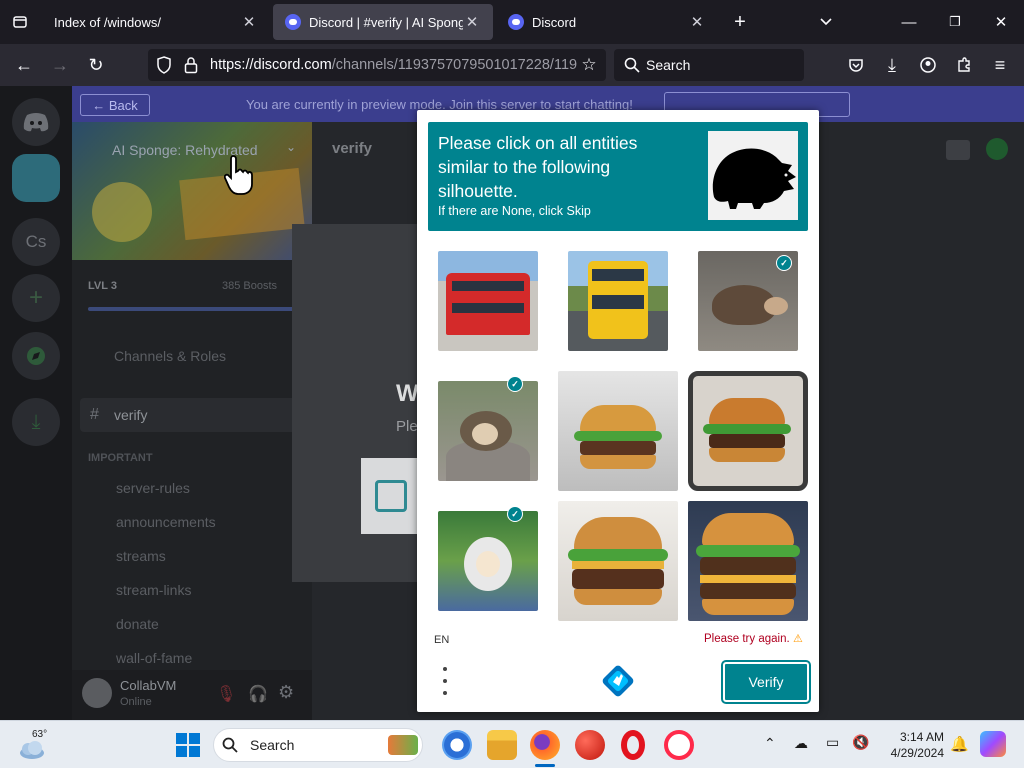 This screenshot has height=768, width=1024. Describe the element at coordinates (36, 178) in the screenshot. I see `server-ai-sponge-icon` at that location.